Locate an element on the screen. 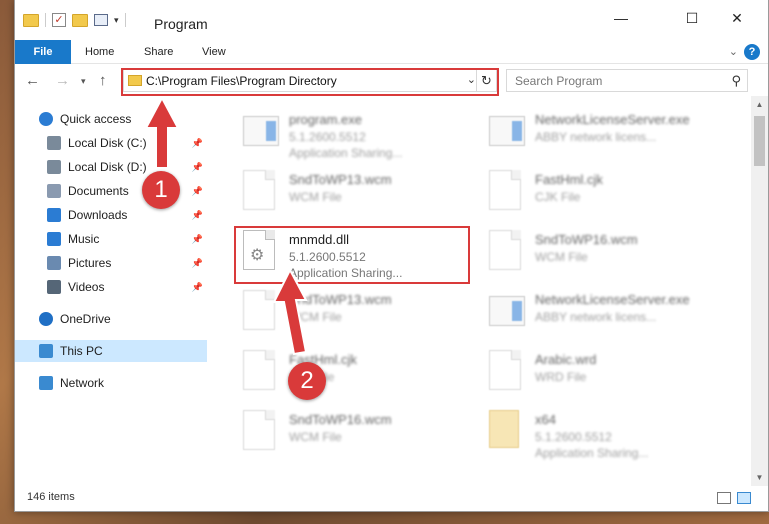  sidebar-item-downloads: Downloads 📌 is located at coordinates (111, 215).